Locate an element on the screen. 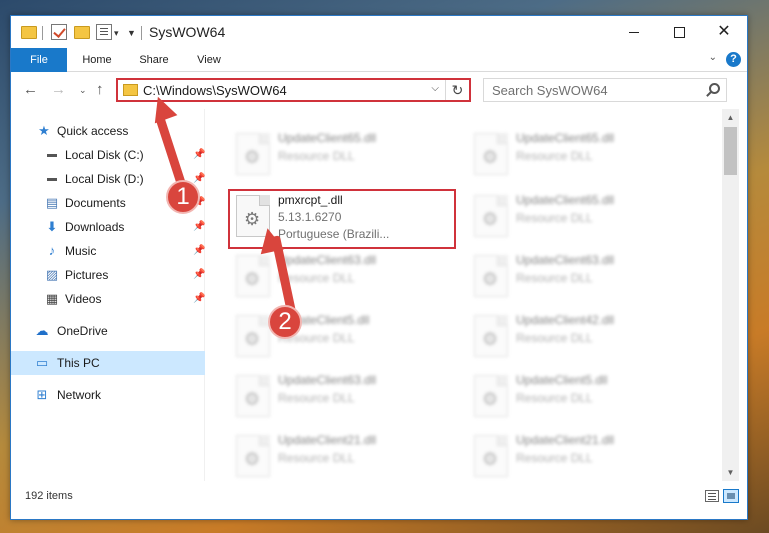 The image size is (769, 533). sidebar-item-label: Local Disk (C:) is located at coordinates (104, 155).